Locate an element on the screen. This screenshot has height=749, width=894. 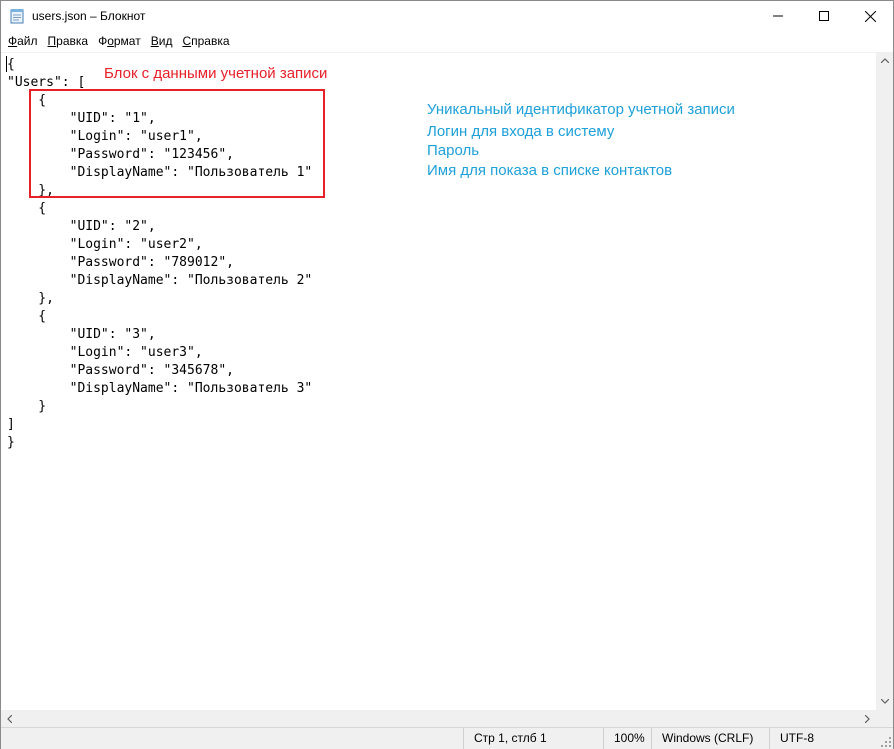
notepad-icon is located at coordinates (17, 16).